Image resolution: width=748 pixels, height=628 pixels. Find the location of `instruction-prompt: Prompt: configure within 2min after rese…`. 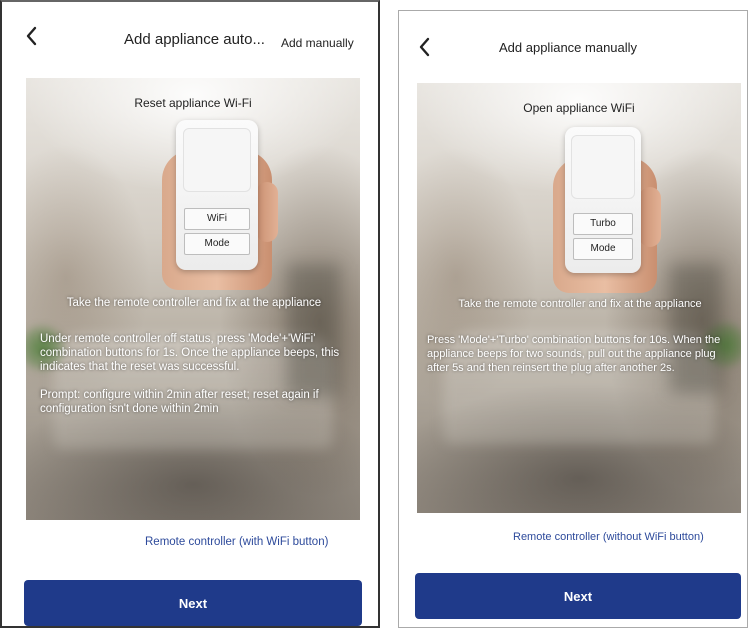

instruction-prompt: Prompt: configure within 2min after rese… is located at coordinates (179, 402).